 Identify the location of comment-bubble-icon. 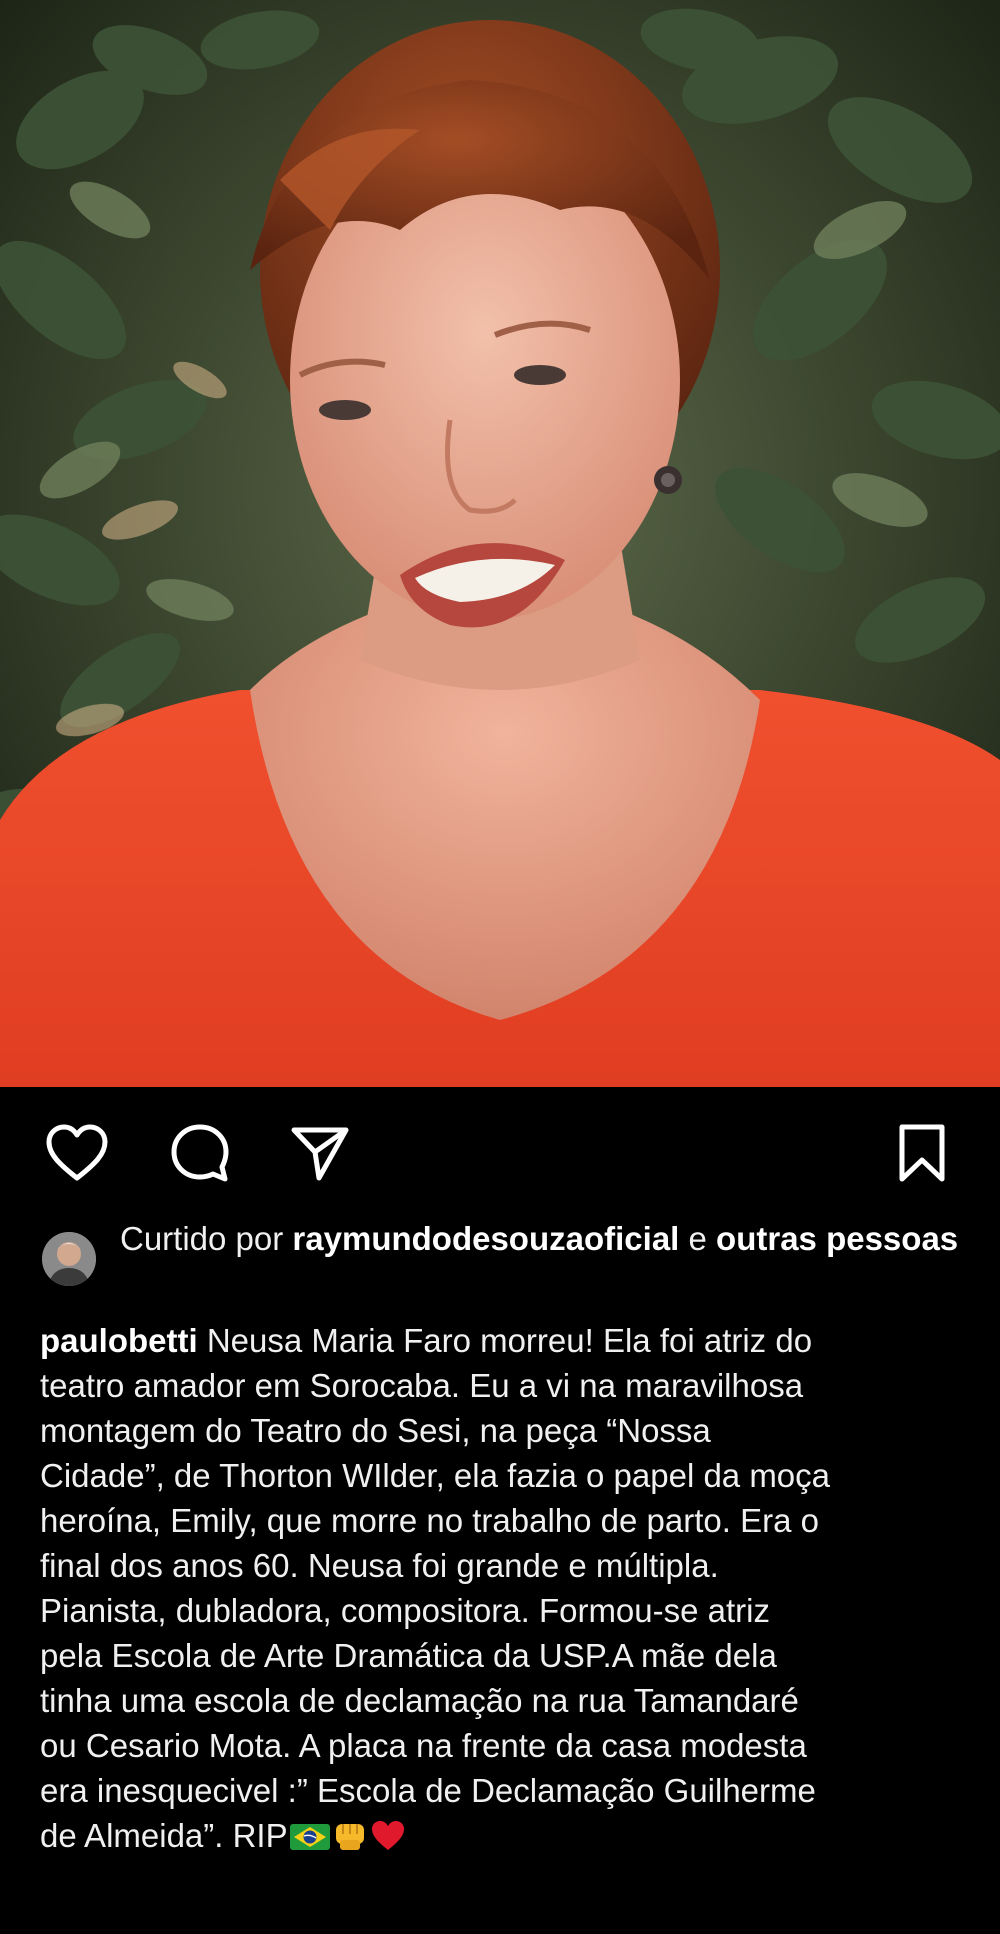
(200, 1153).